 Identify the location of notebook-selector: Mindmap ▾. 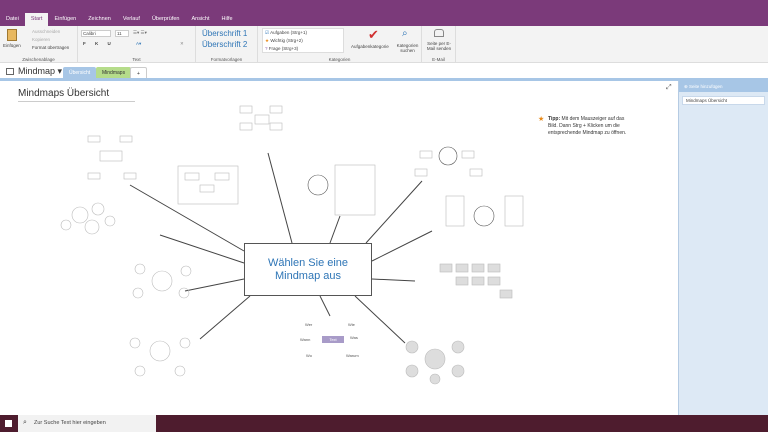
(40, 71).